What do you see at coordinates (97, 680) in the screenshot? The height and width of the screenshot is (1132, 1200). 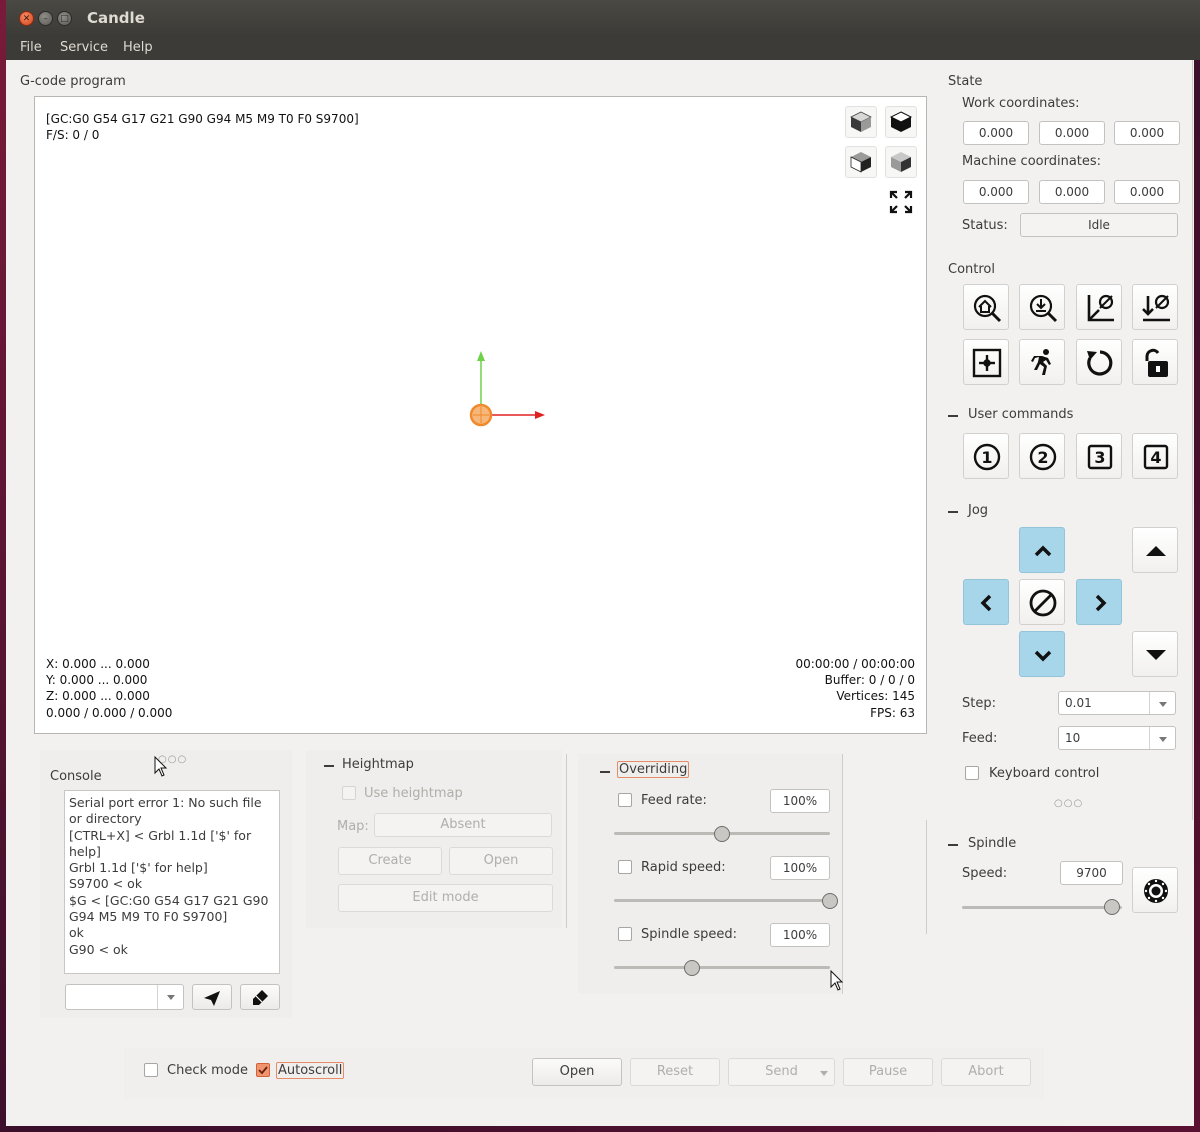 I see `y-range-text: Y: 0.000 ... 0.000` at bounding box center [97, 680].